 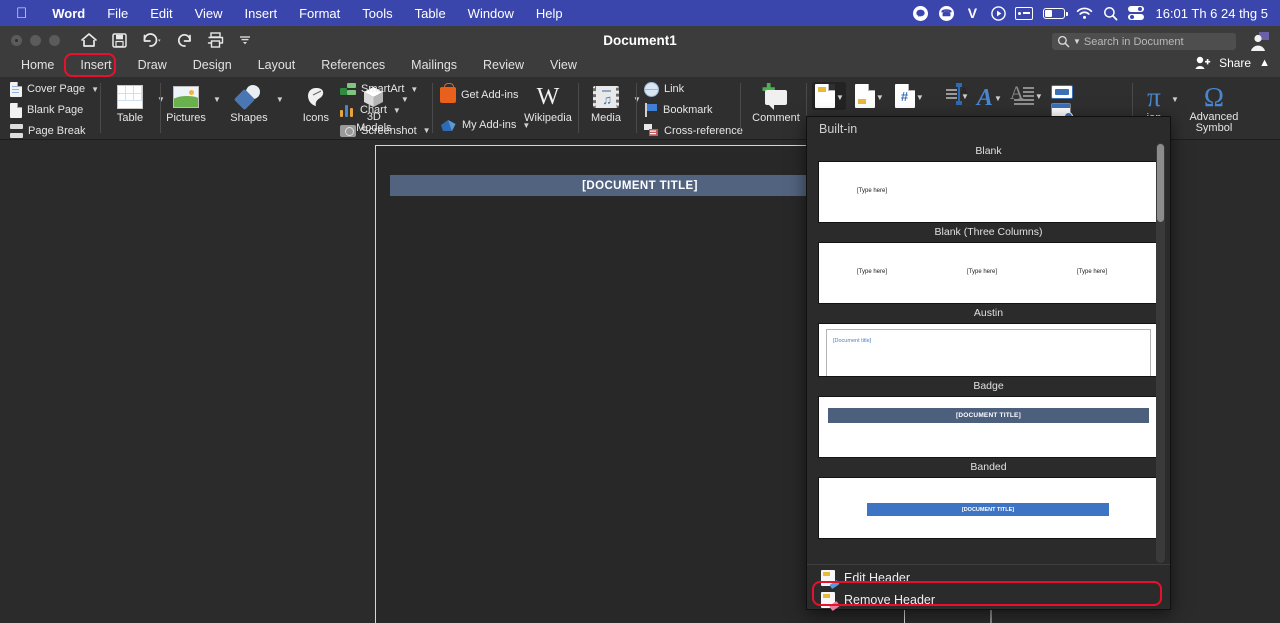 I want to click on account-avatar, so click(x=1259, y=42).